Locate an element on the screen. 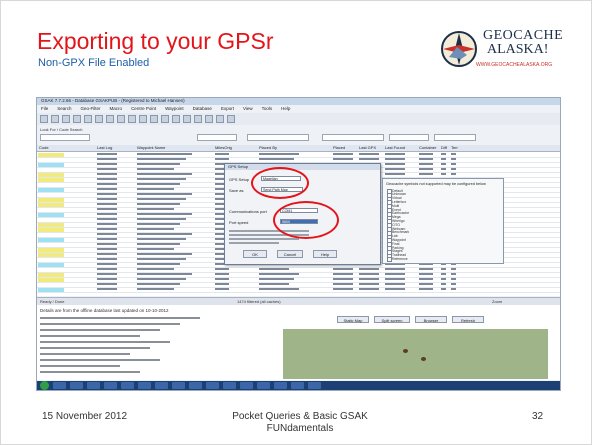 The image size is (592, 445). menu-item: Help is located at coordinates (285, 108).